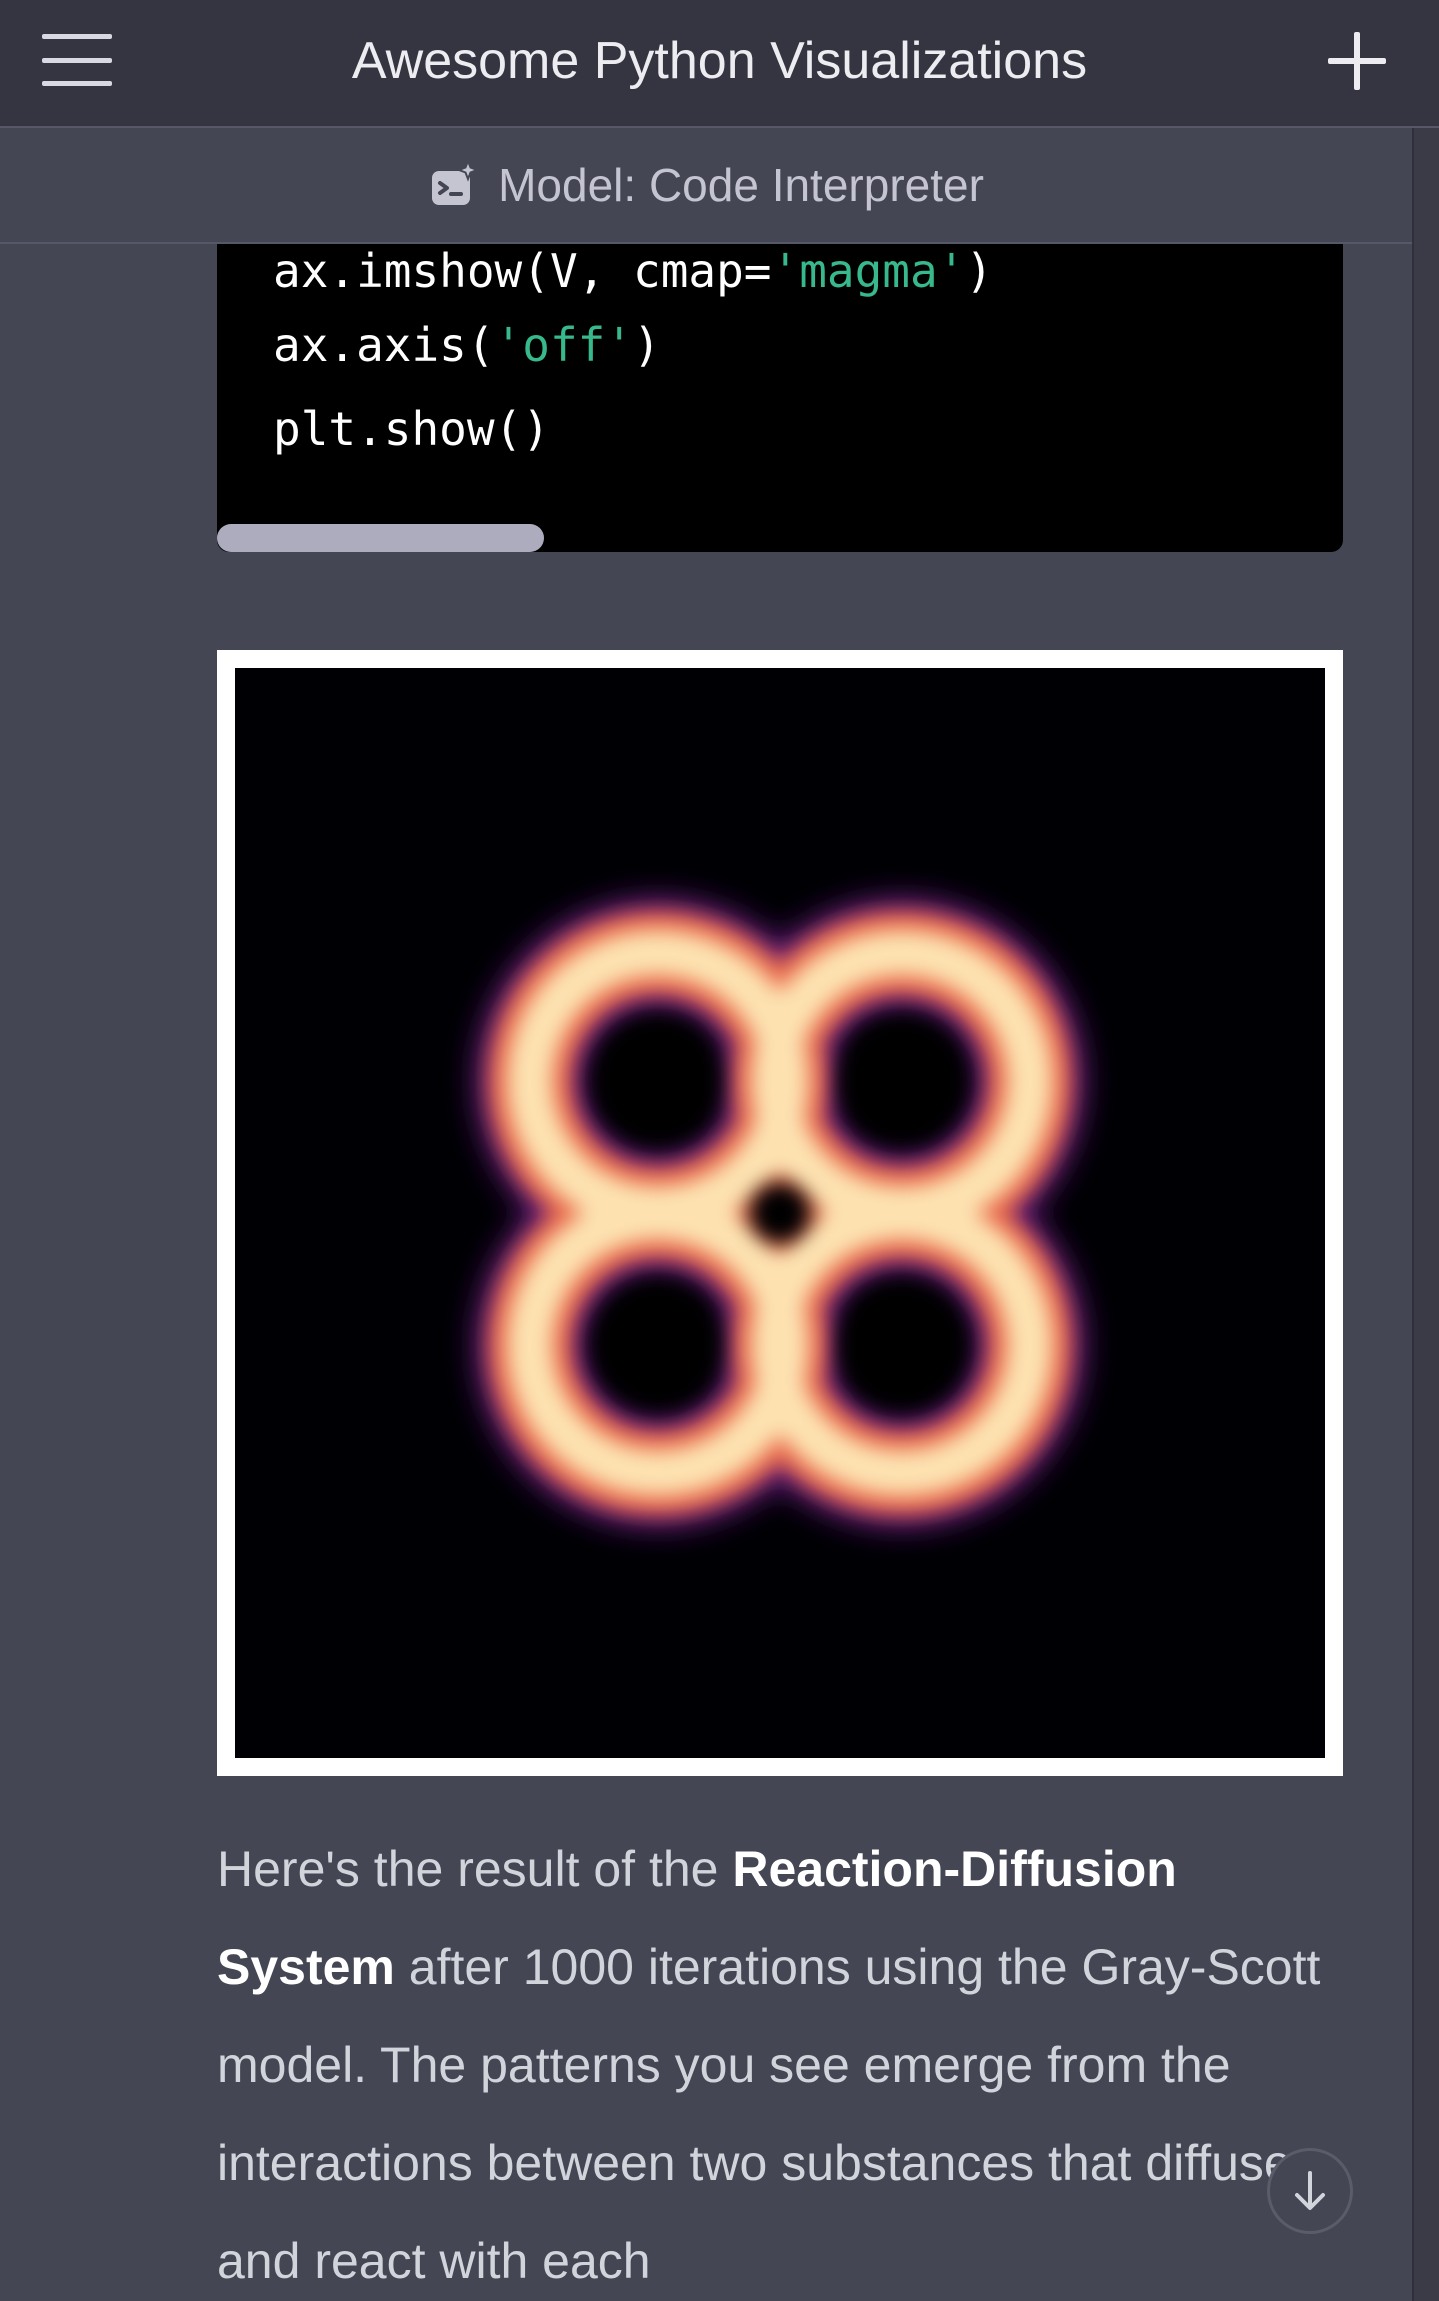 The image size is (1439, 2301). I want to click on code-line: ax.axis('off'), so click(467, 345).